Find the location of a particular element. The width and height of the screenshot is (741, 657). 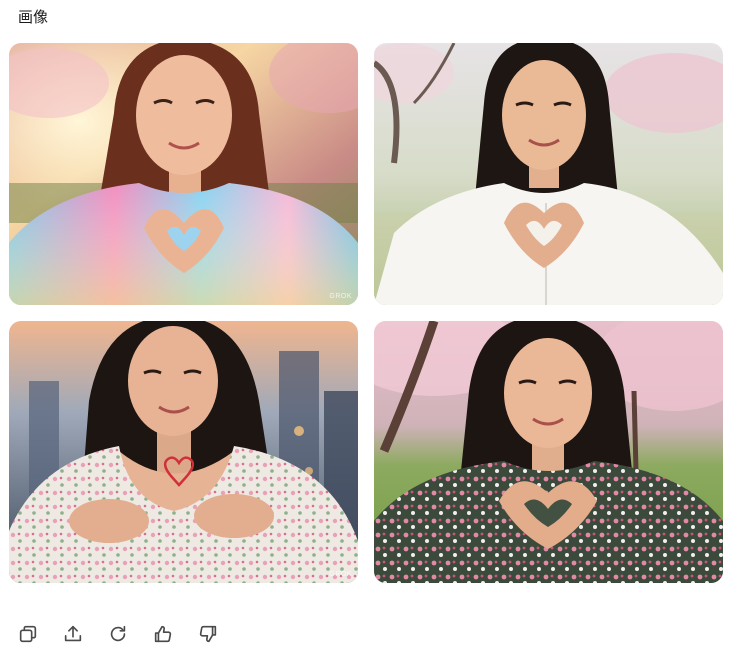

copy-button is located at coordinates (28, 634).